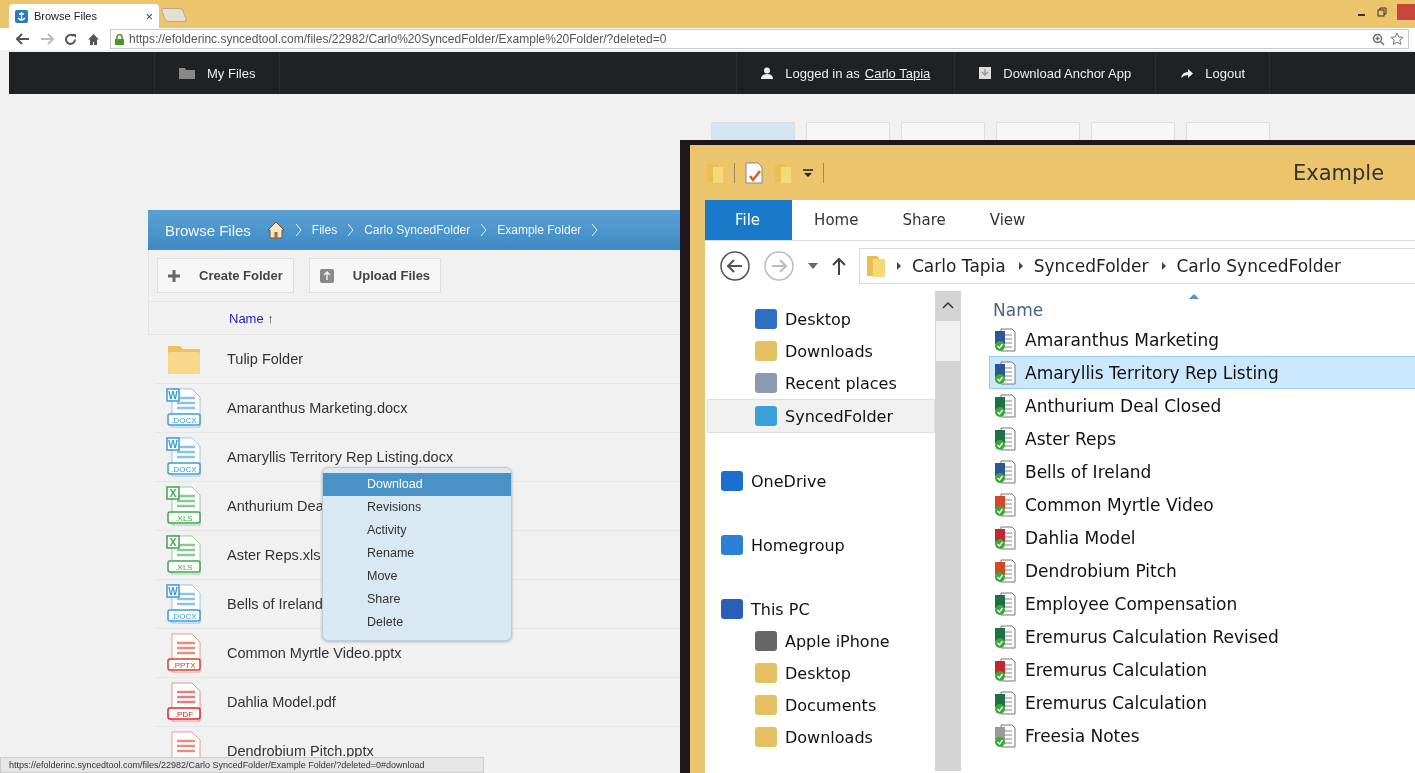  Describe the element at coordinates (749, 220) in the screenshot. I see `ribbon-tab: File` at that location.